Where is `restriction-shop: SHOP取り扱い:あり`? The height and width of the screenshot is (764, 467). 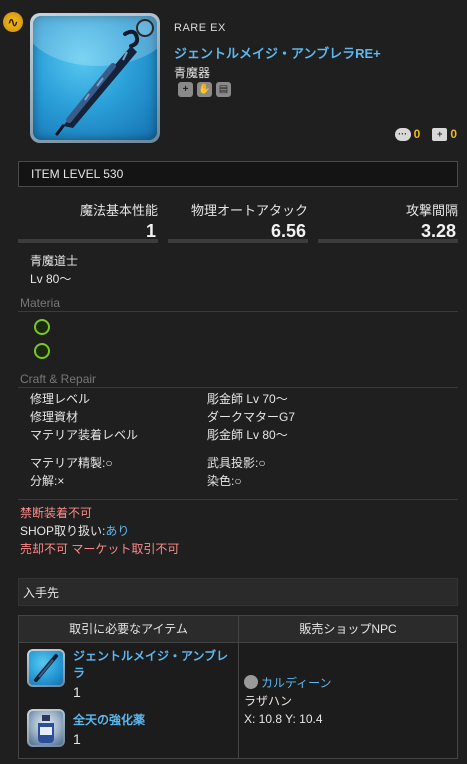
restriction-shop: SHOP取り扱い:あり is located at coordinates (74, 531).